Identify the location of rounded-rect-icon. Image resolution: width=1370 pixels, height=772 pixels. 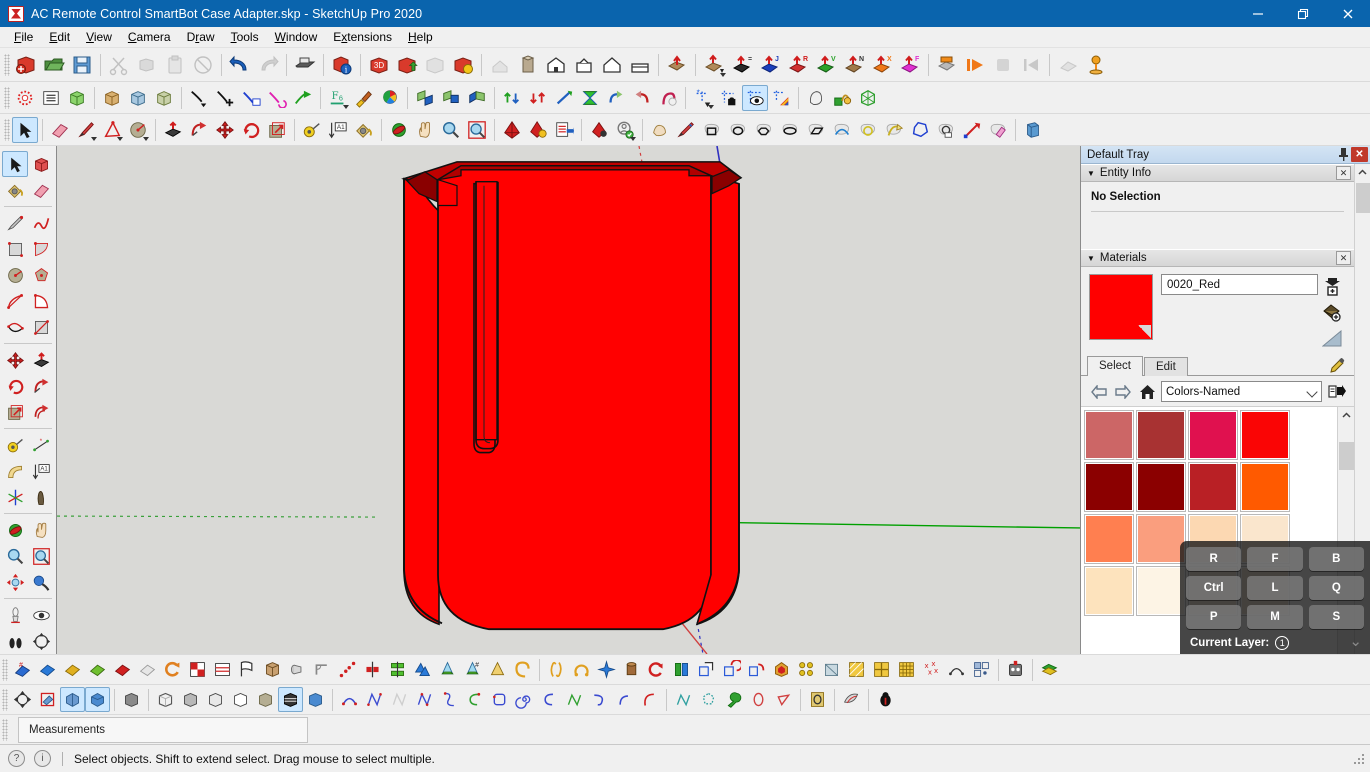
(499, 699).